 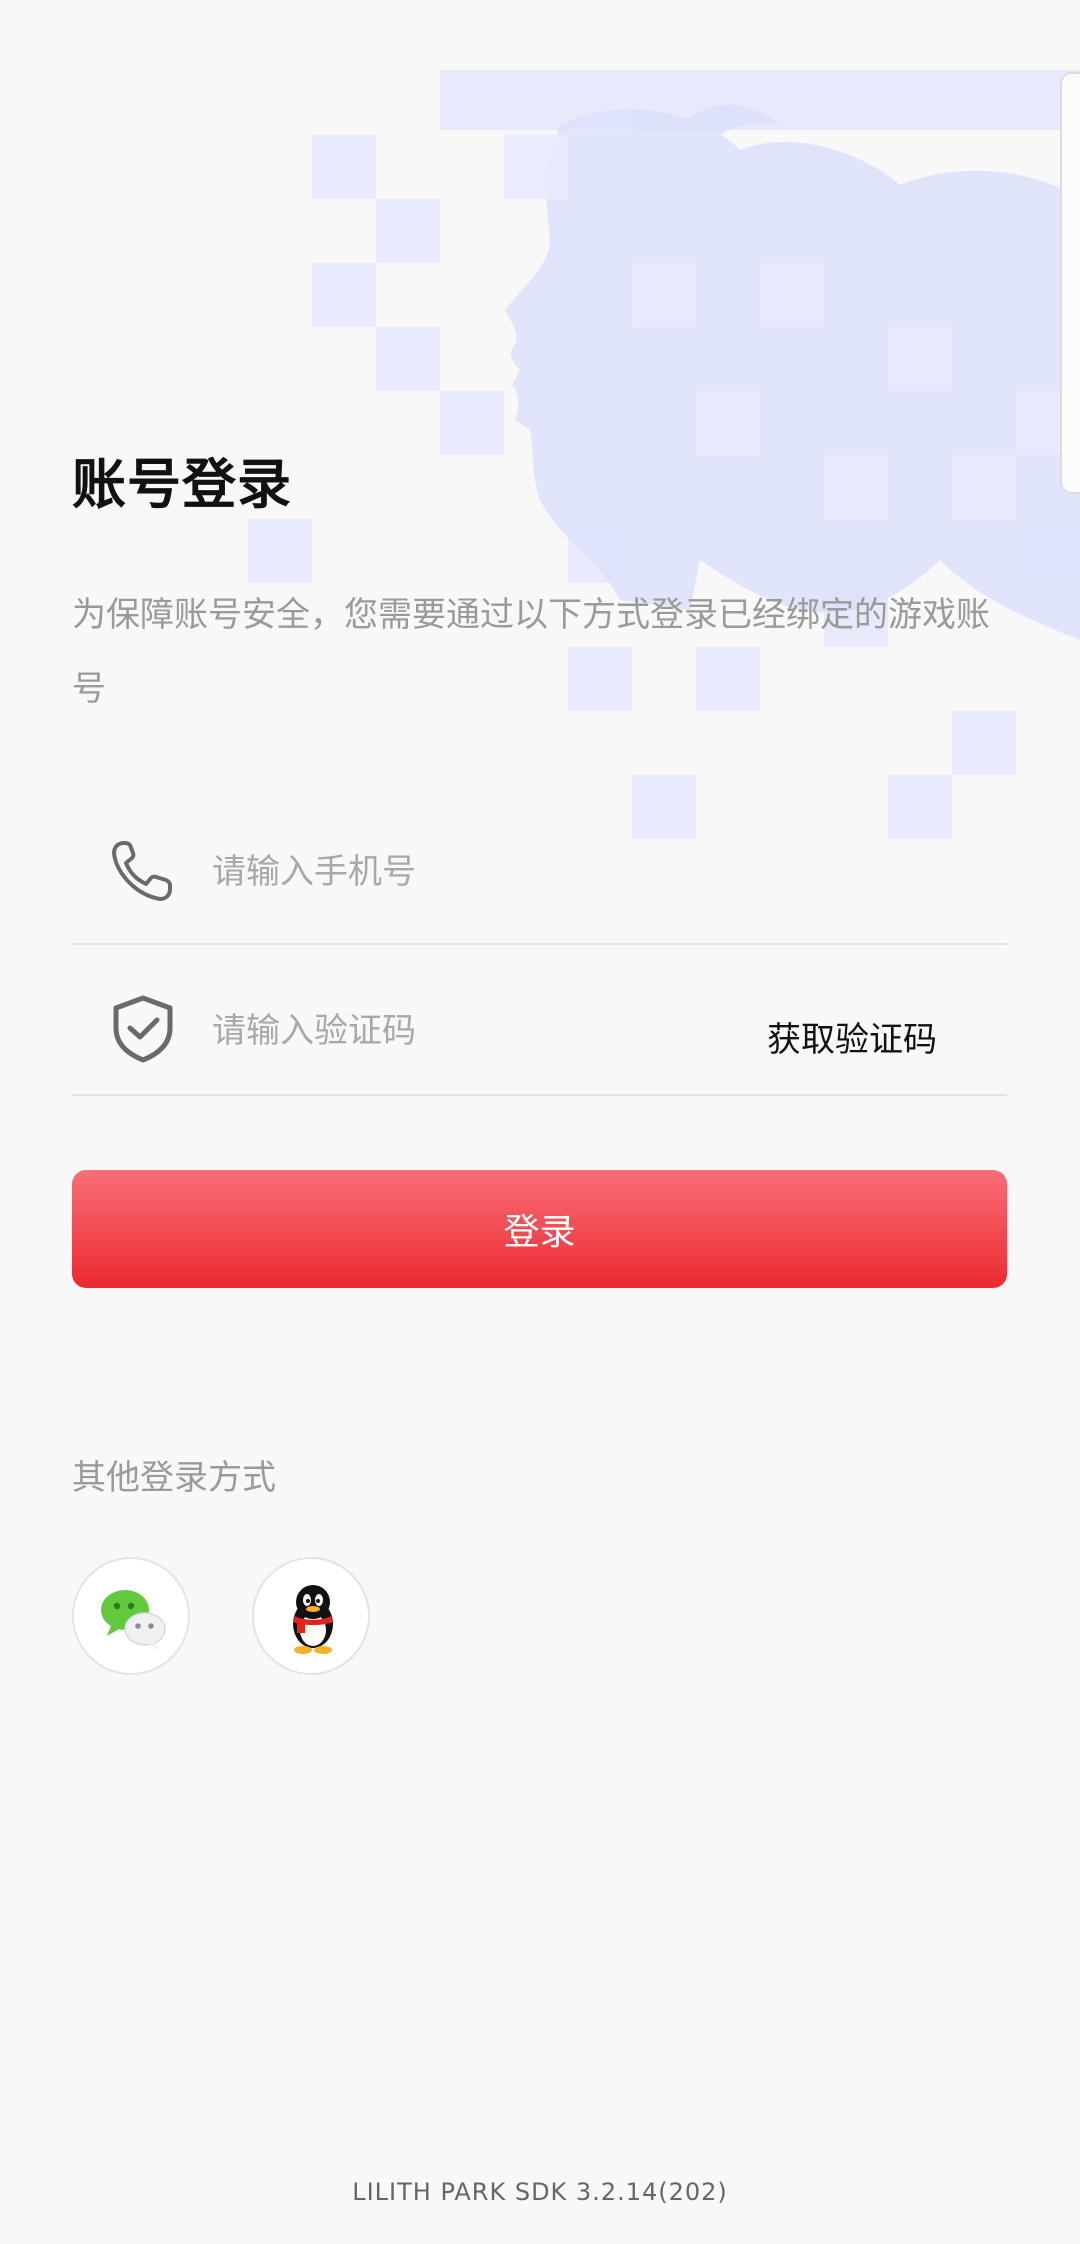 I want to click on qq-login-button, so click(x=311, y=1616).